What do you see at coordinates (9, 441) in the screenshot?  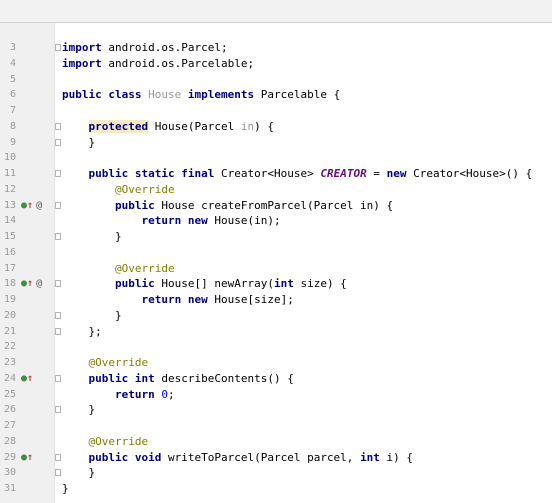 I see `line-number: 28` at bounding box center [9, 441].